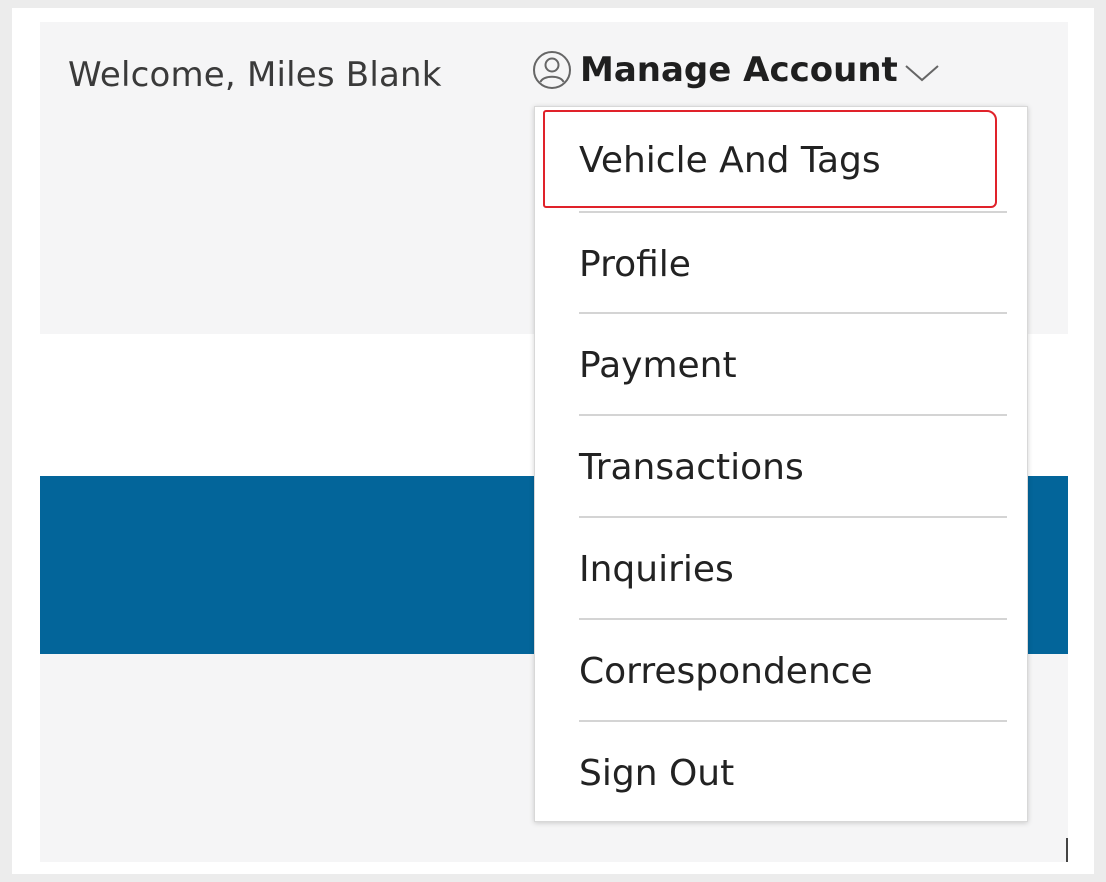 Image resolution: width=1106 pixels, height=882 pixels. What do you see at coordinates (691, 467) in the screenshot?
I see `menu-item-label: Transactions` at bounding box center [691, 467].